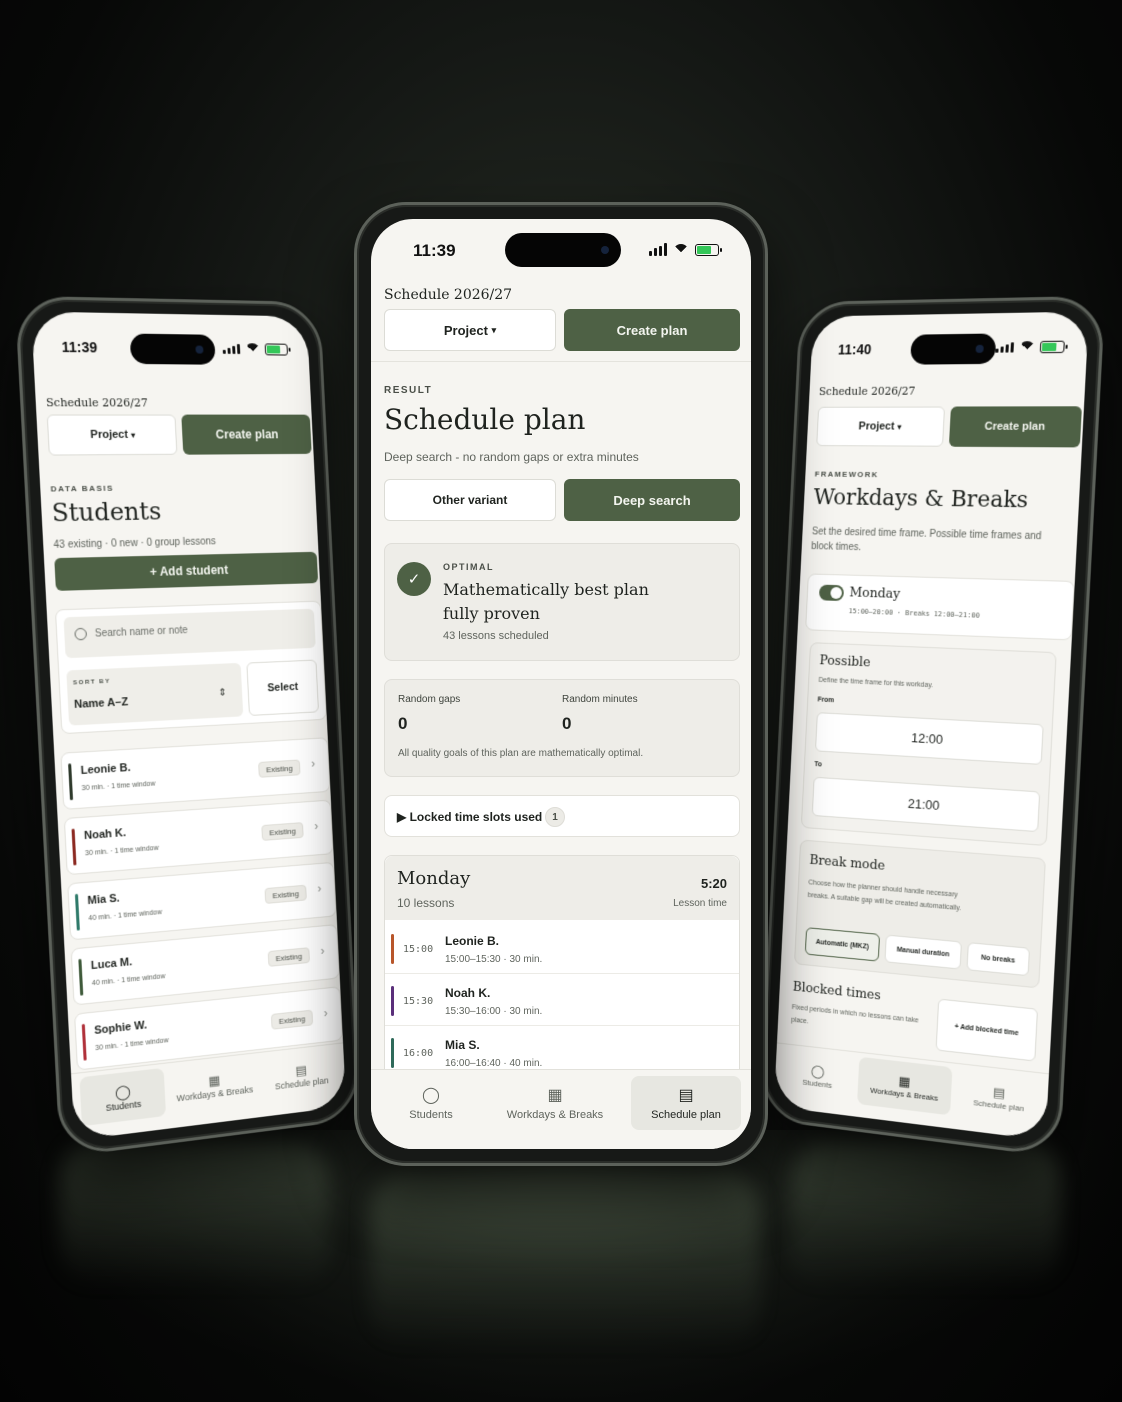 The image size is (1122, 1402). What do you see at coordinates (562, 1000) in the screenshot?
I see `lesson-row: 15:30 Noah K. 15:30–16:00 · 30 min.` at bounding box center [562, 1000].